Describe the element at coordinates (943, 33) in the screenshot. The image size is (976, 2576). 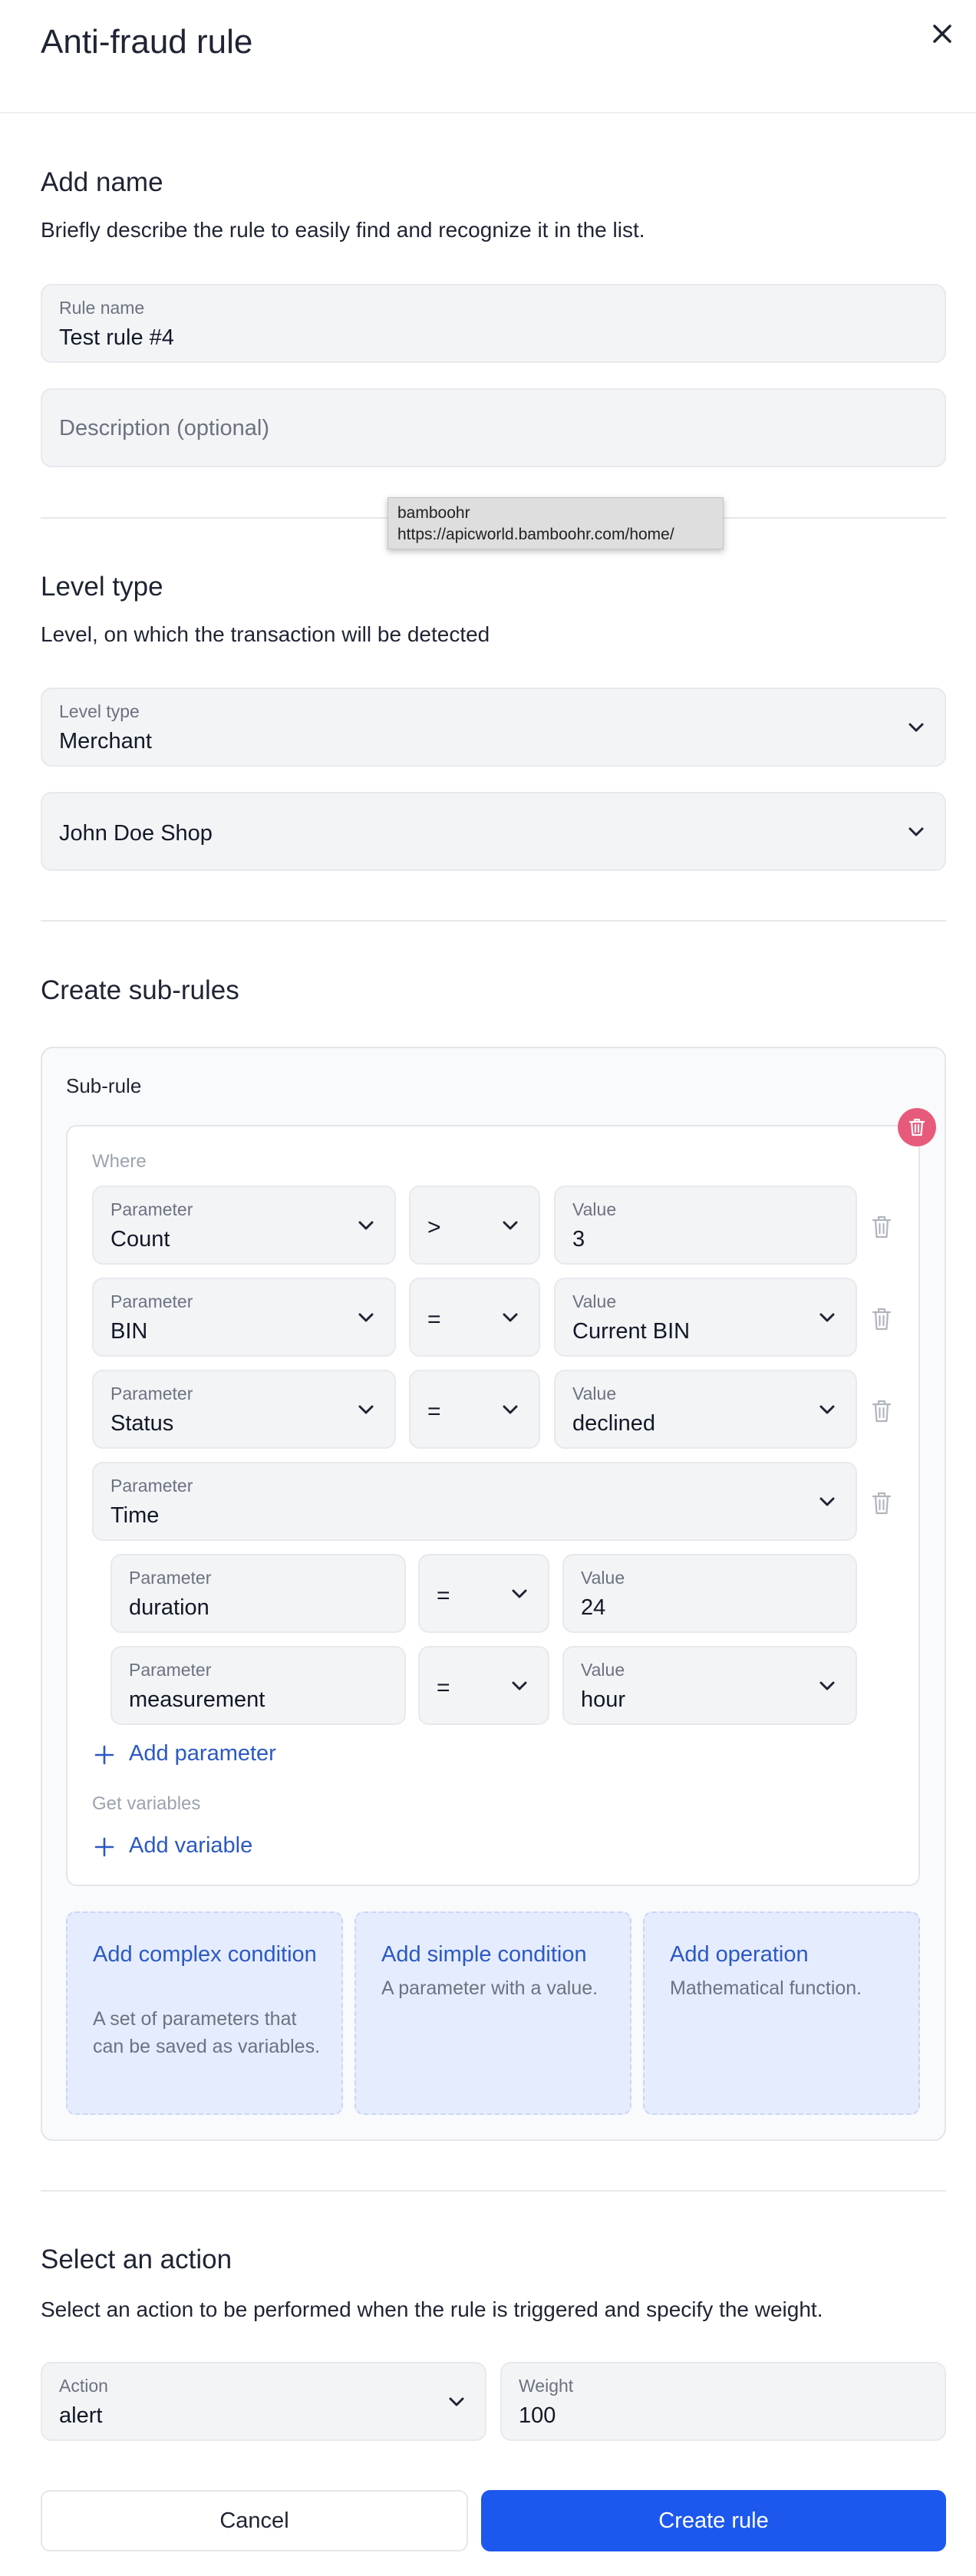
I see `close-icon` at that location.